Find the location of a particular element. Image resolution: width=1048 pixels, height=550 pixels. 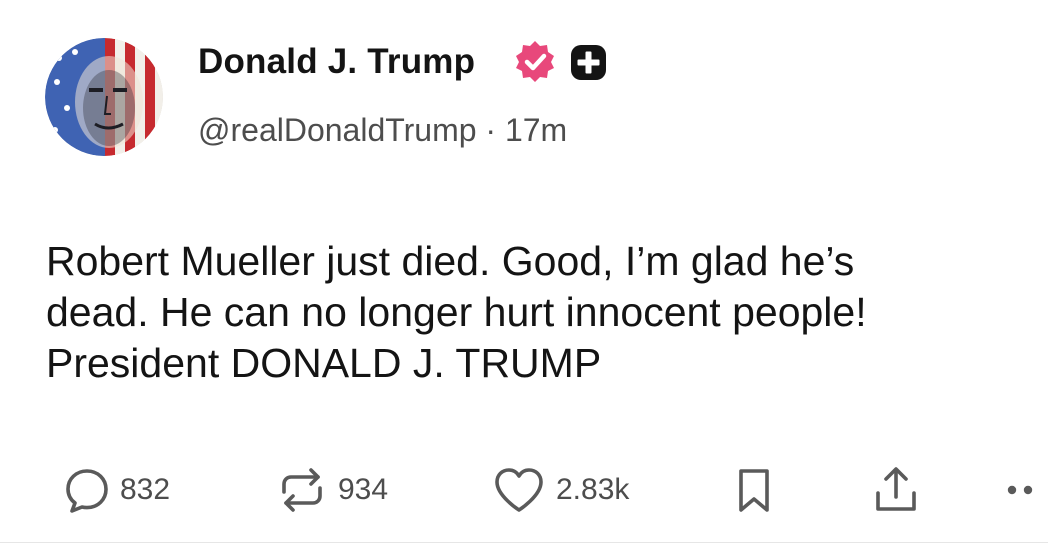

avatar is located at coordinates (104, 97).